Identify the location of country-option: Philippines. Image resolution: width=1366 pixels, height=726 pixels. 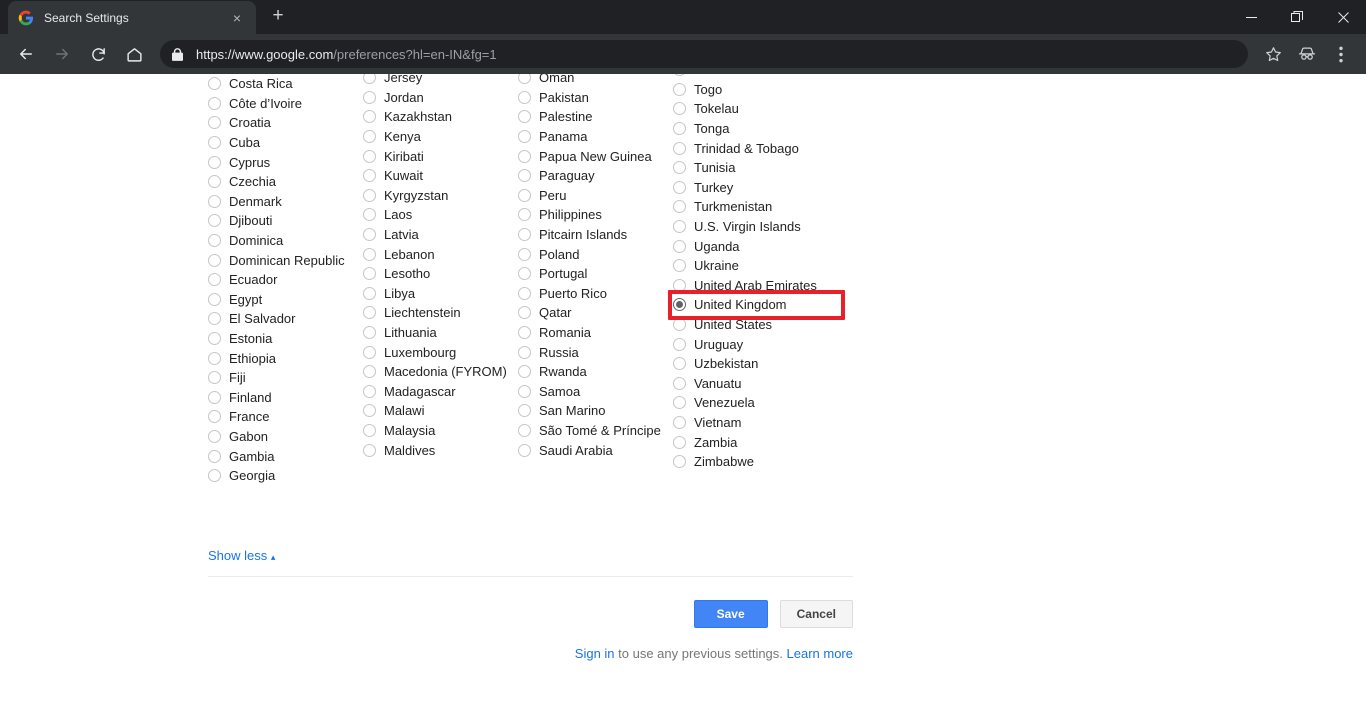
(595, 215).